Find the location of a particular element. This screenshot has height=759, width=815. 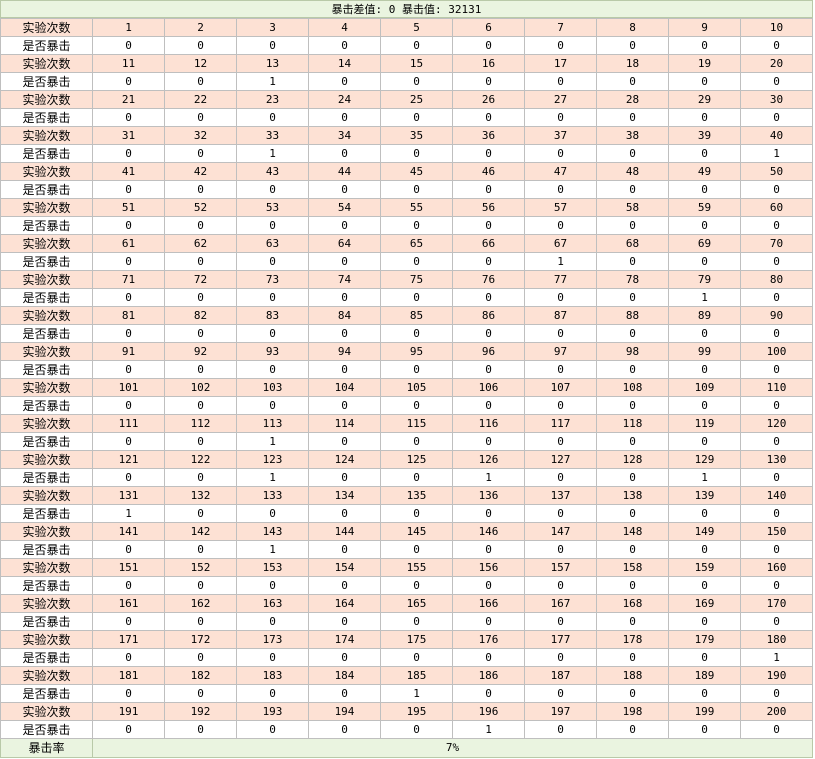

trial-number-cell: 99 is located at coordinates (704, 351).